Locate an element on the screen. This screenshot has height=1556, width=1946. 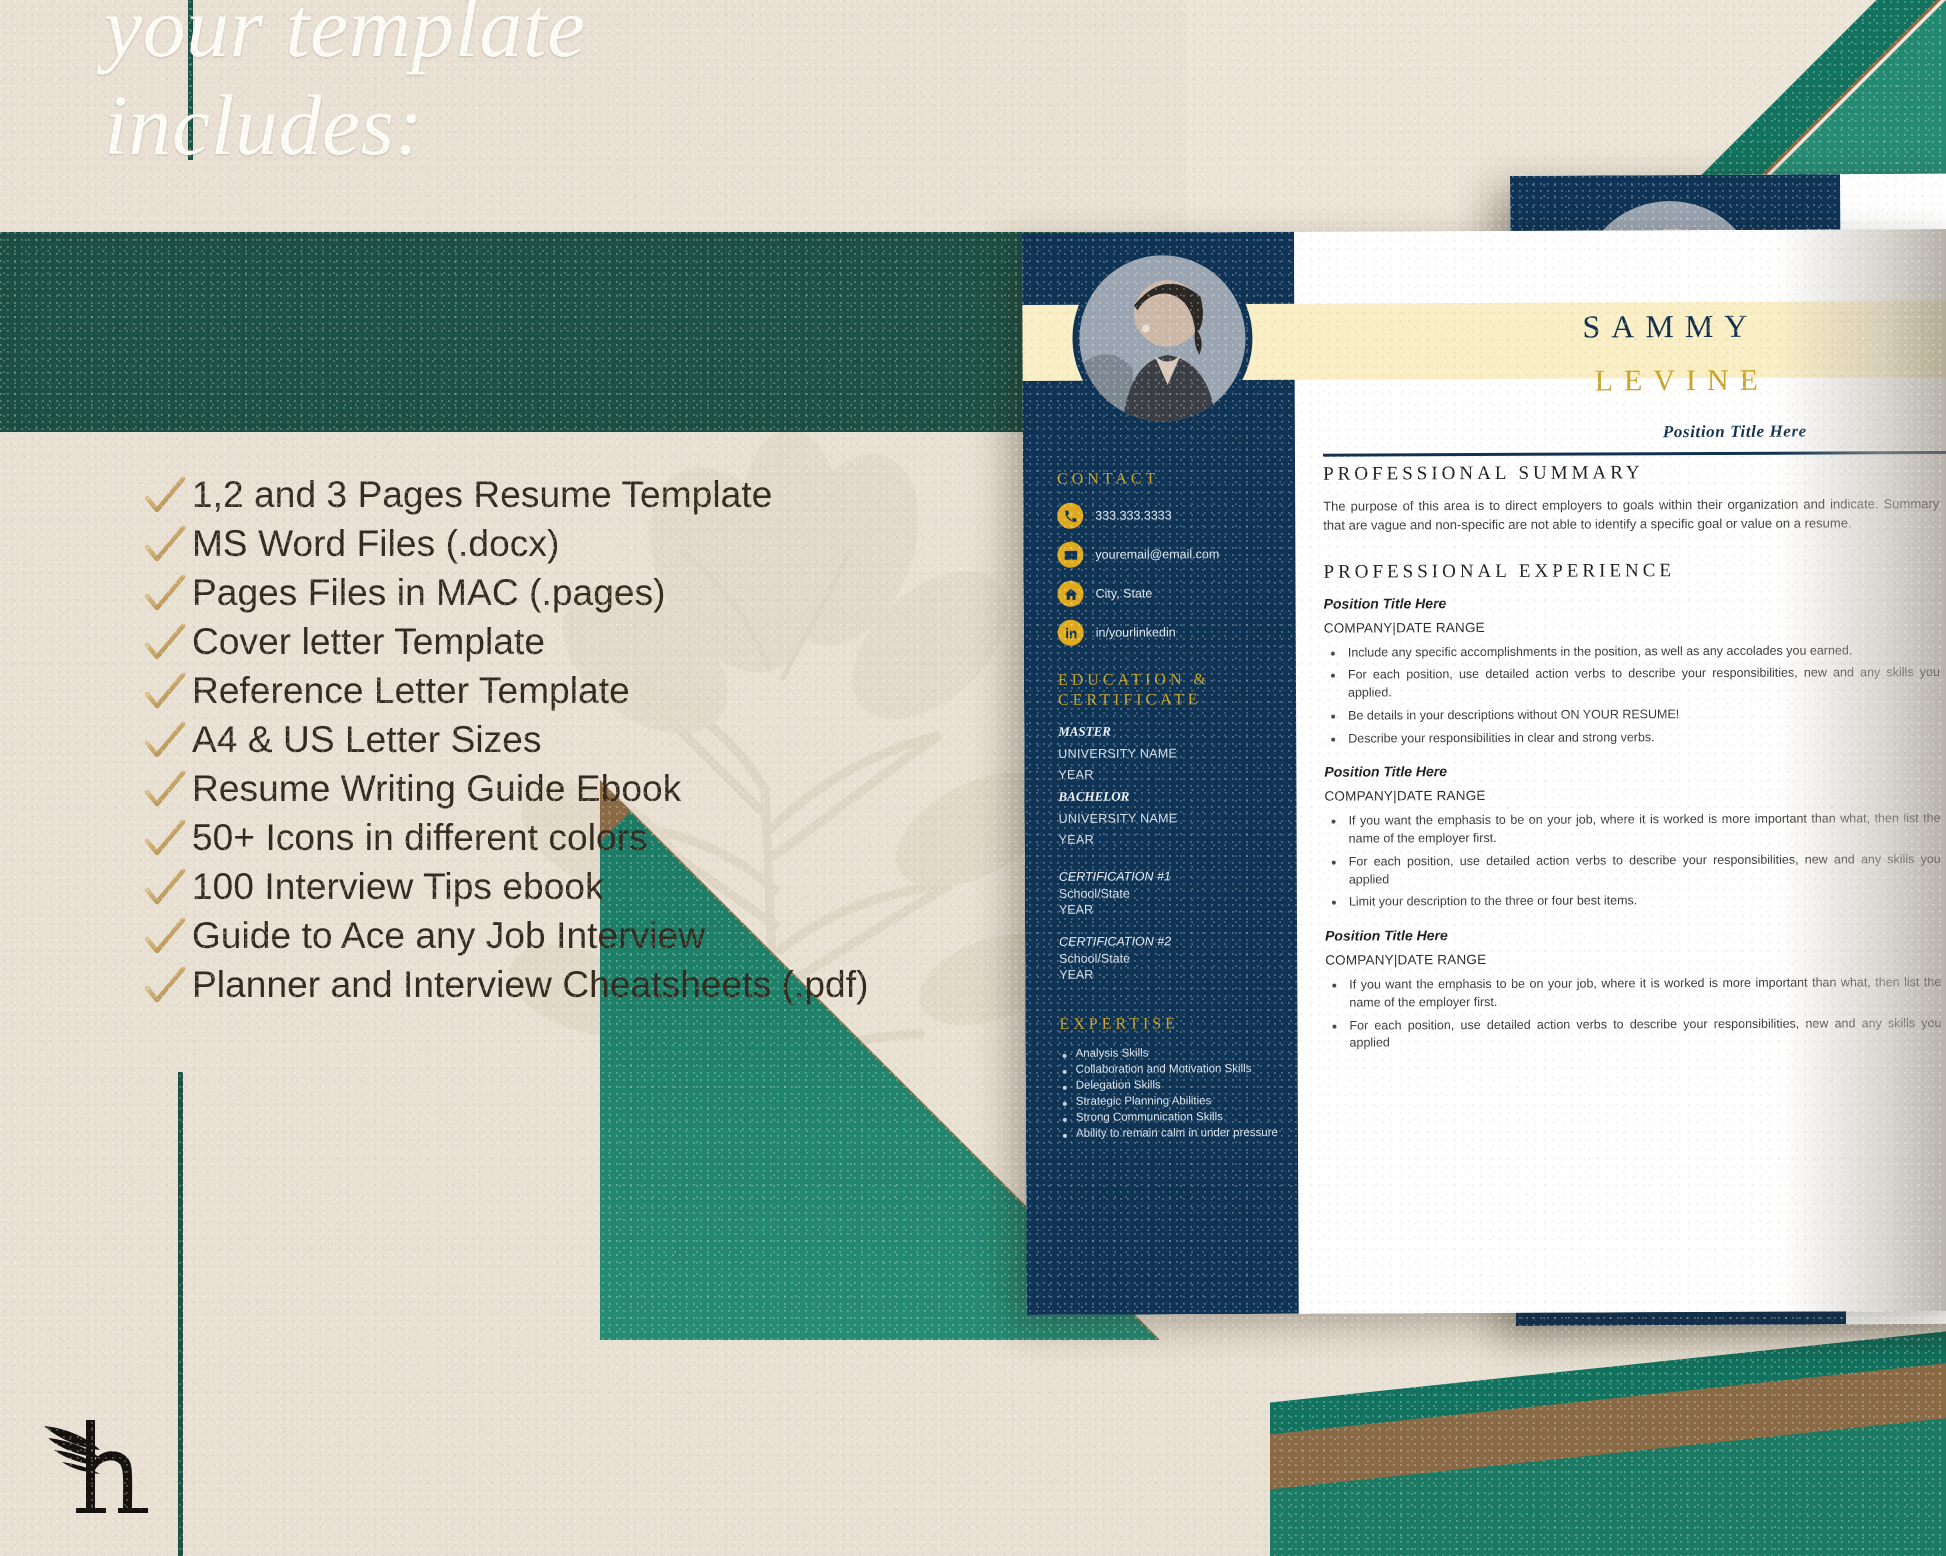
certification-title: CERTIFICATION #1 is located at coordinates (1114, 876).